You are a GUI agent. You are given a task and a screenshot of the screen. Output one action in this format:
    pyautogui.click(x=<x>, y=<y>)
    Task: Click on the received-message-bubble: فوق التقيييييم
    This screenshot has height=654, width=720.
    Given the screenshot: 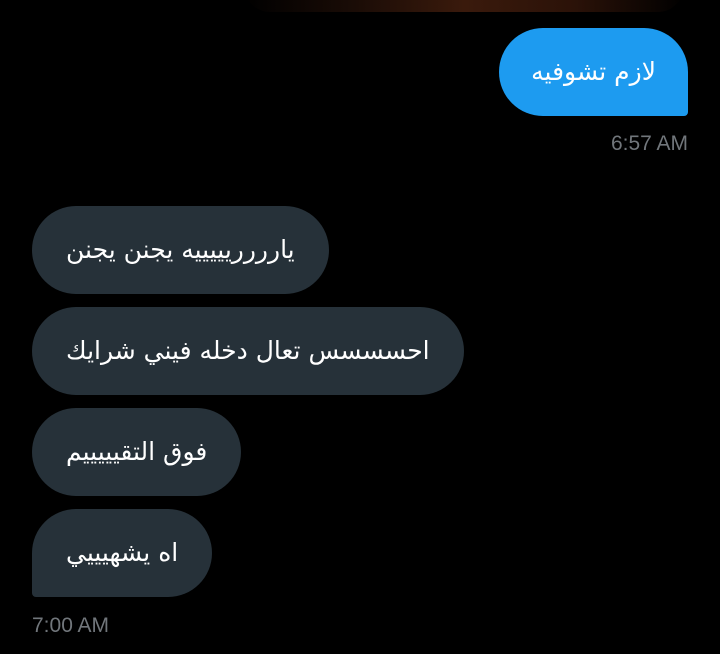 What is the action you would take?
    pyautogui.click(x=137, y=452)
    